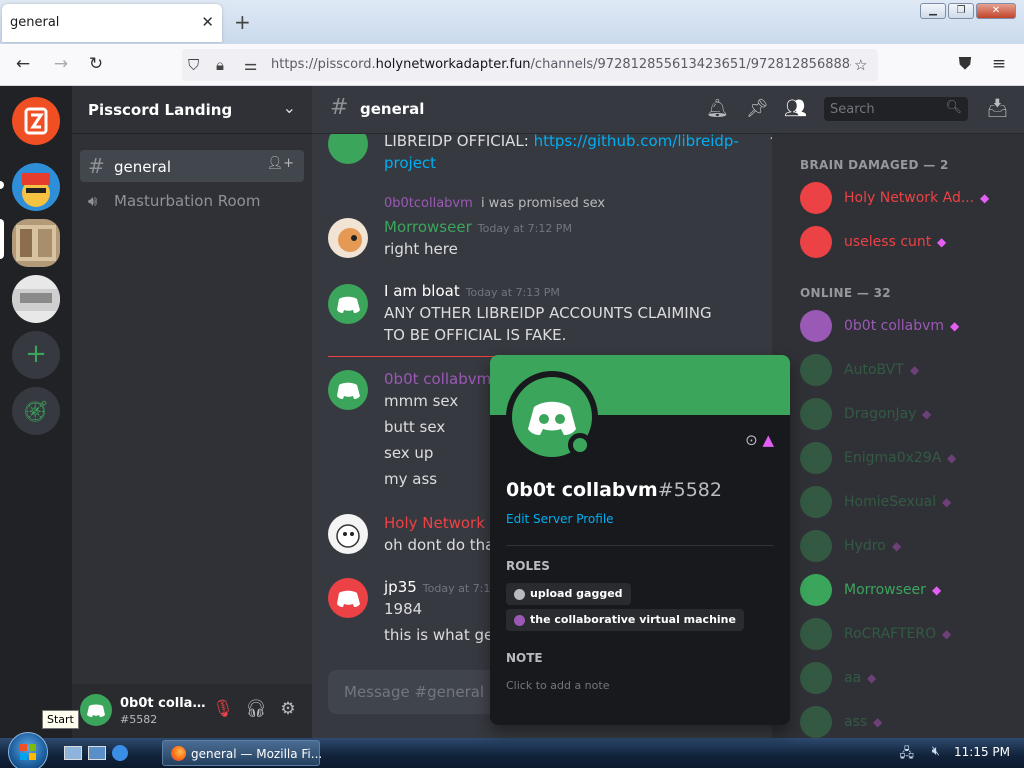 The height and width of the screenshot is (768, 1024). I want to click on server-icon-pisscord, so click(36, 243).